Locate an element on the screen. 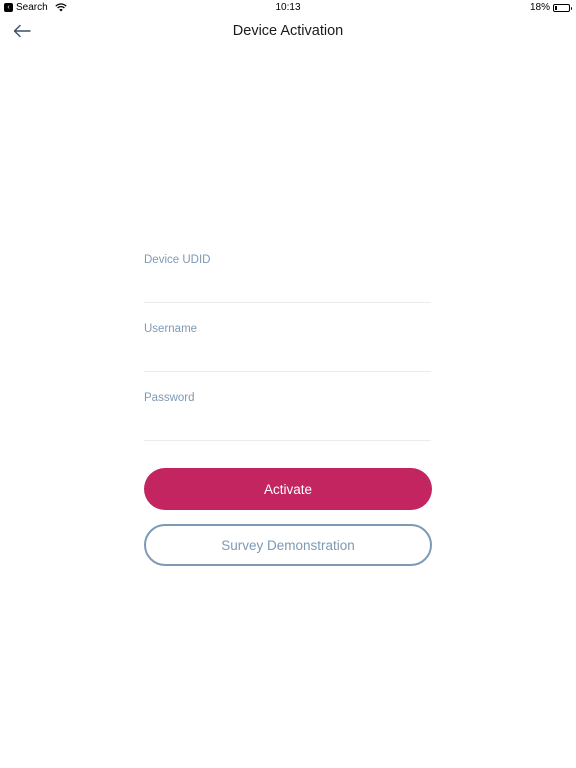 The height and width of the screenshot is (768, 576). battery-icon is located at coordinates (562, 7).